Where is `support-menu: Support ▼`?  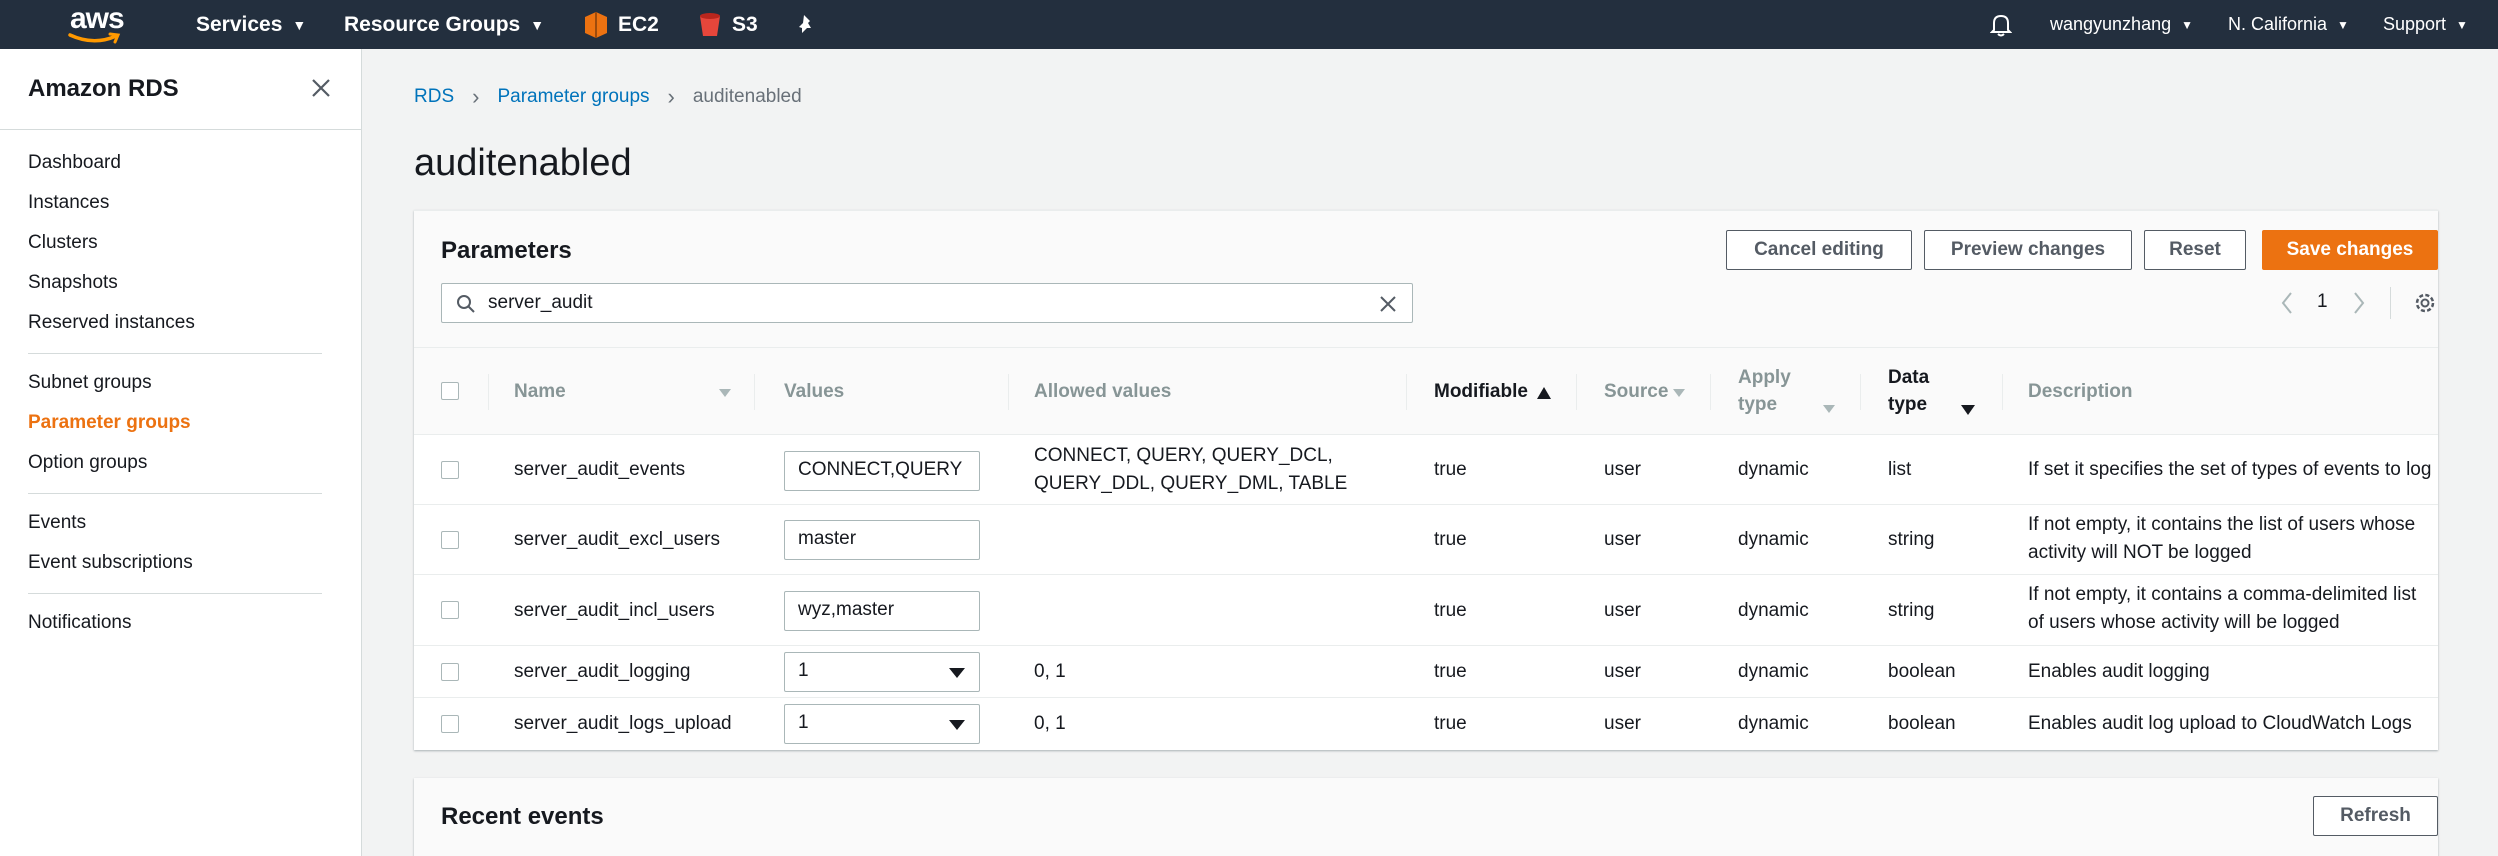 support-menu: Support ▼ is located at coordinates (2425, 24).